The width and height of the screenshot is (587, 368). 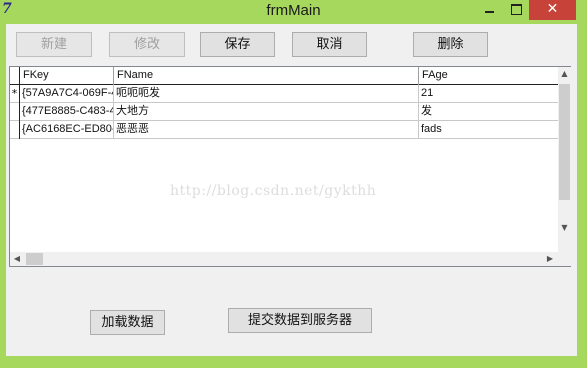 I want to click on scroll-up-icon: ▲, so click(x=564, y=74).